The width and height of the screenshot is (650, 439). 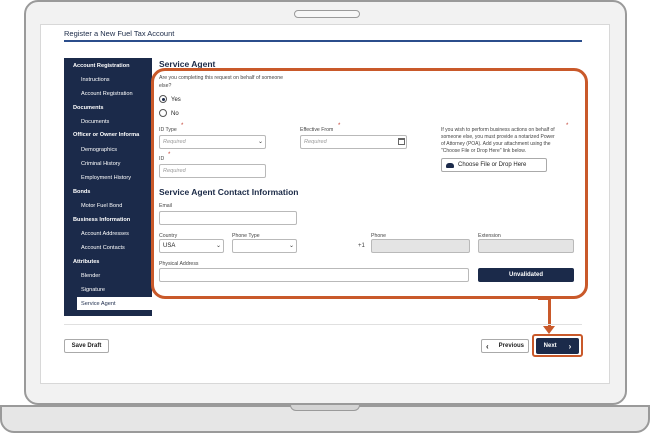 What do you see at coordinates (103, 248) in the screenshot?
I see `sidebar-item-account-contacts: Account Contacts` at bounding box center [103, 248].